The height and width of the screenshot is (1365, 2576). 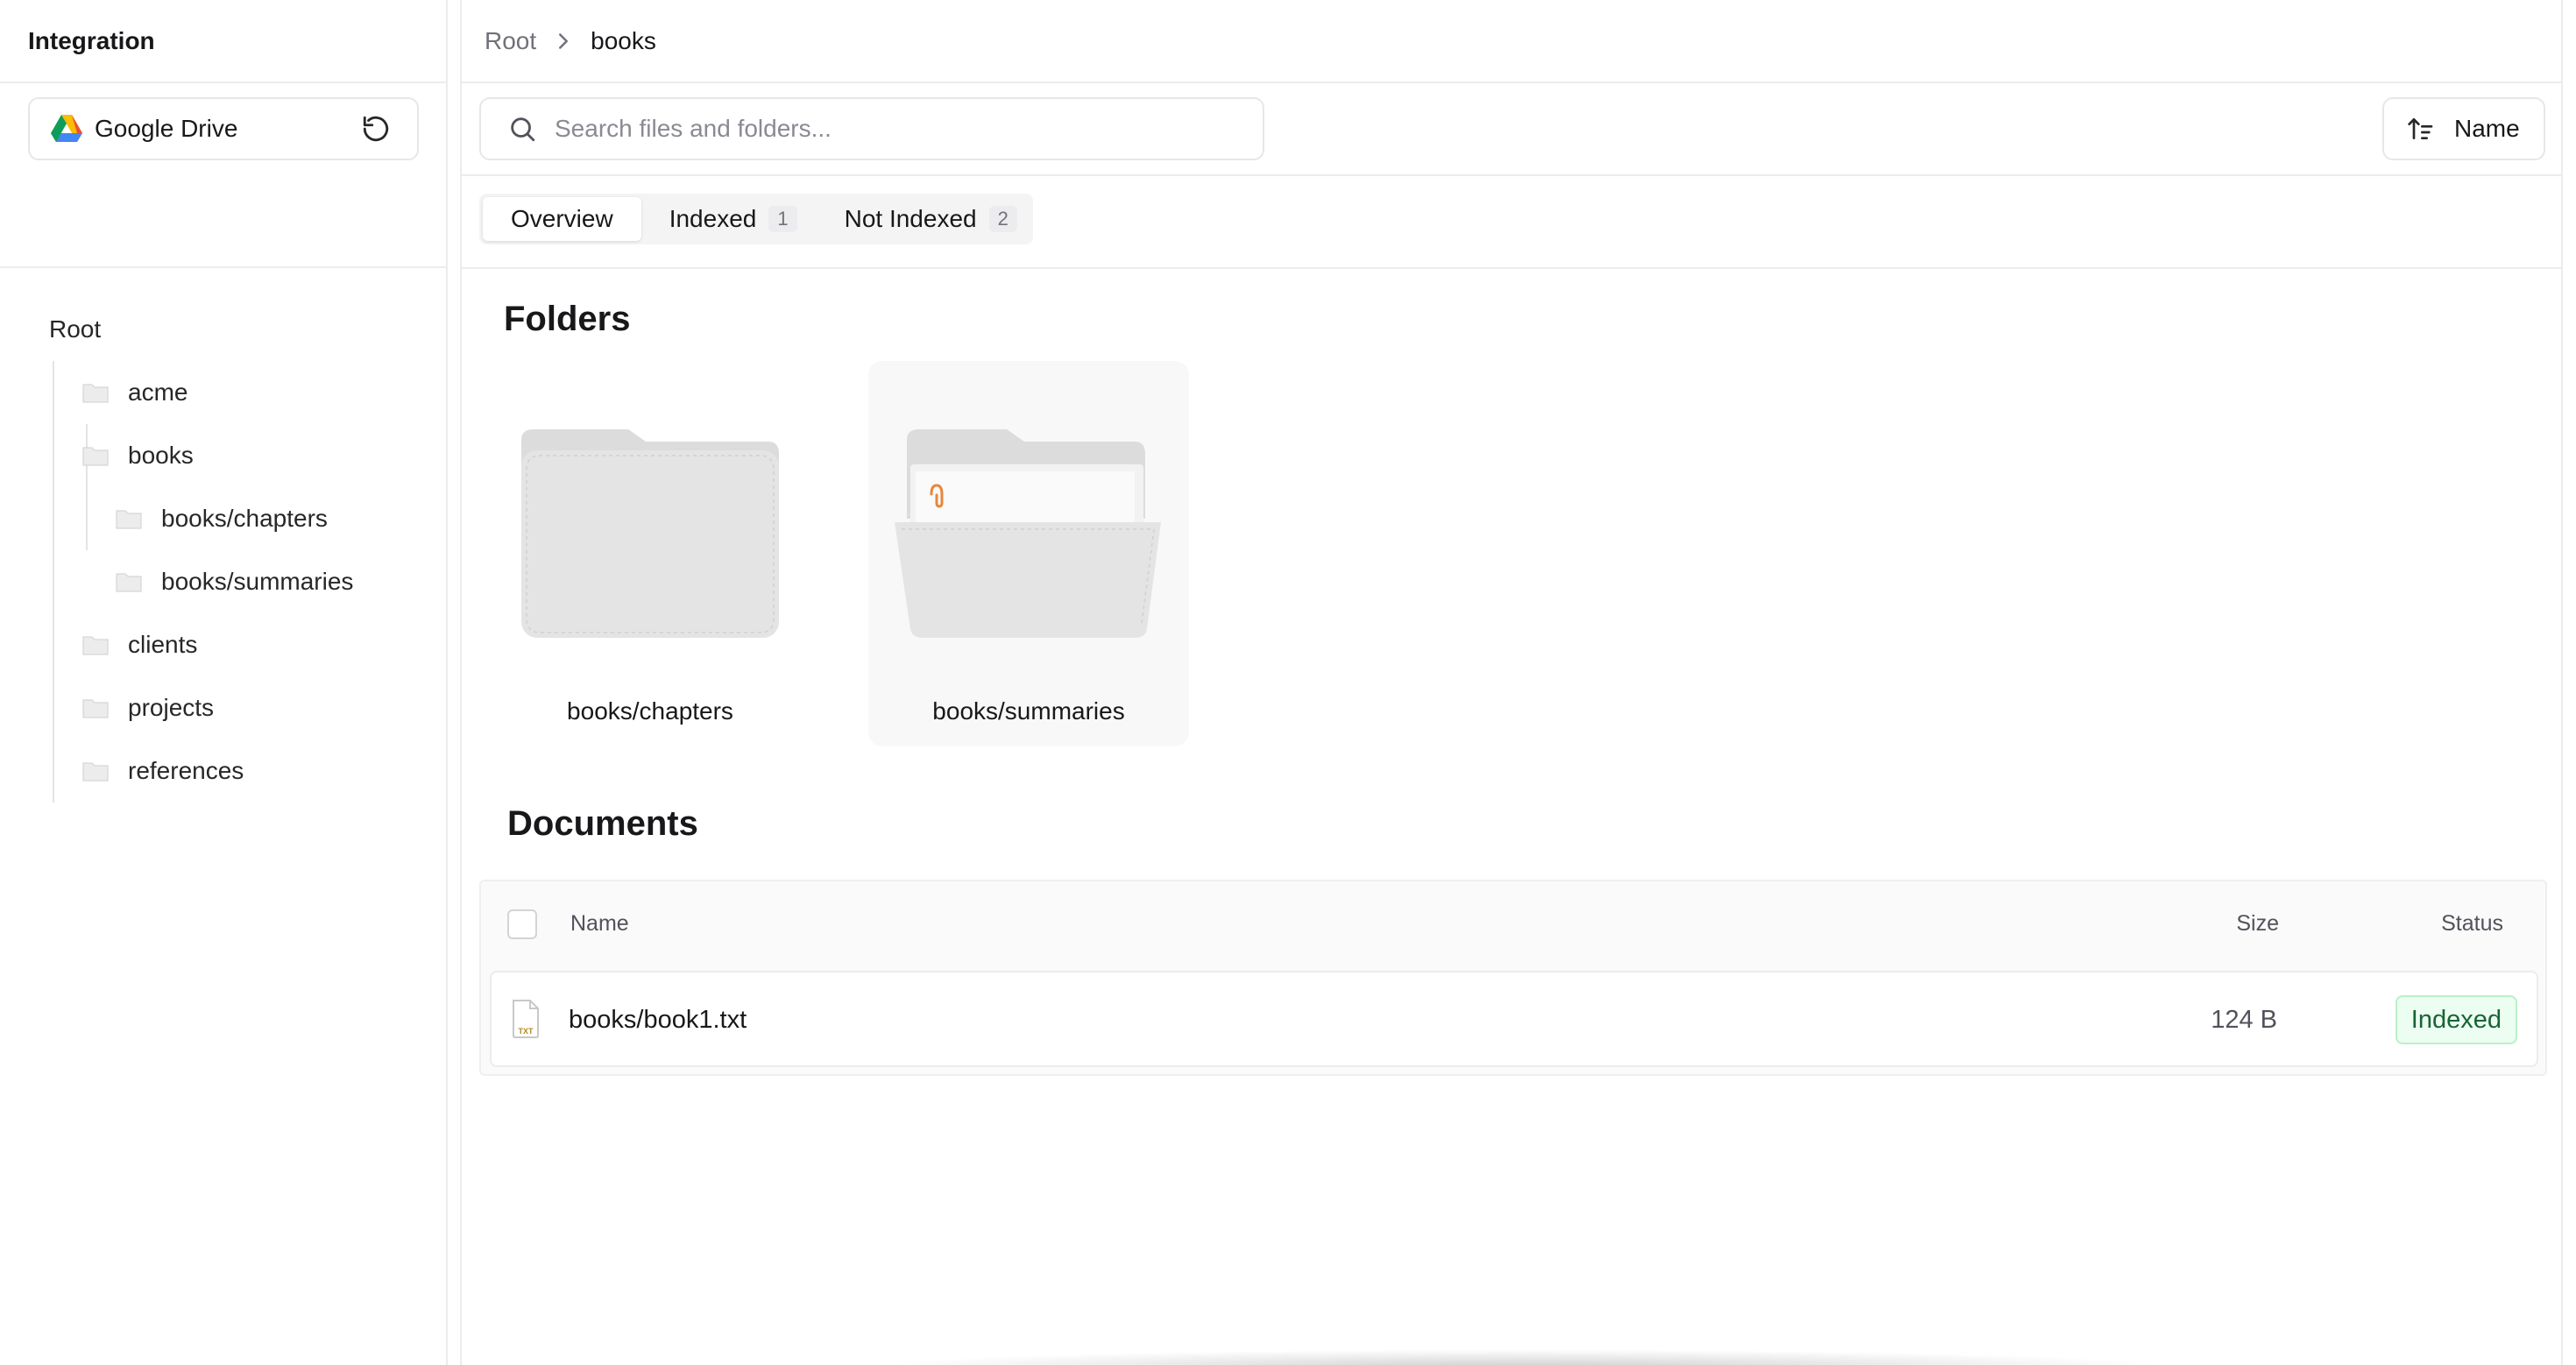 What do you see at coordinates (1028, 711) in the screenshot?
I see `folder-label: books/summaries` at bounding box center [1028, 711].